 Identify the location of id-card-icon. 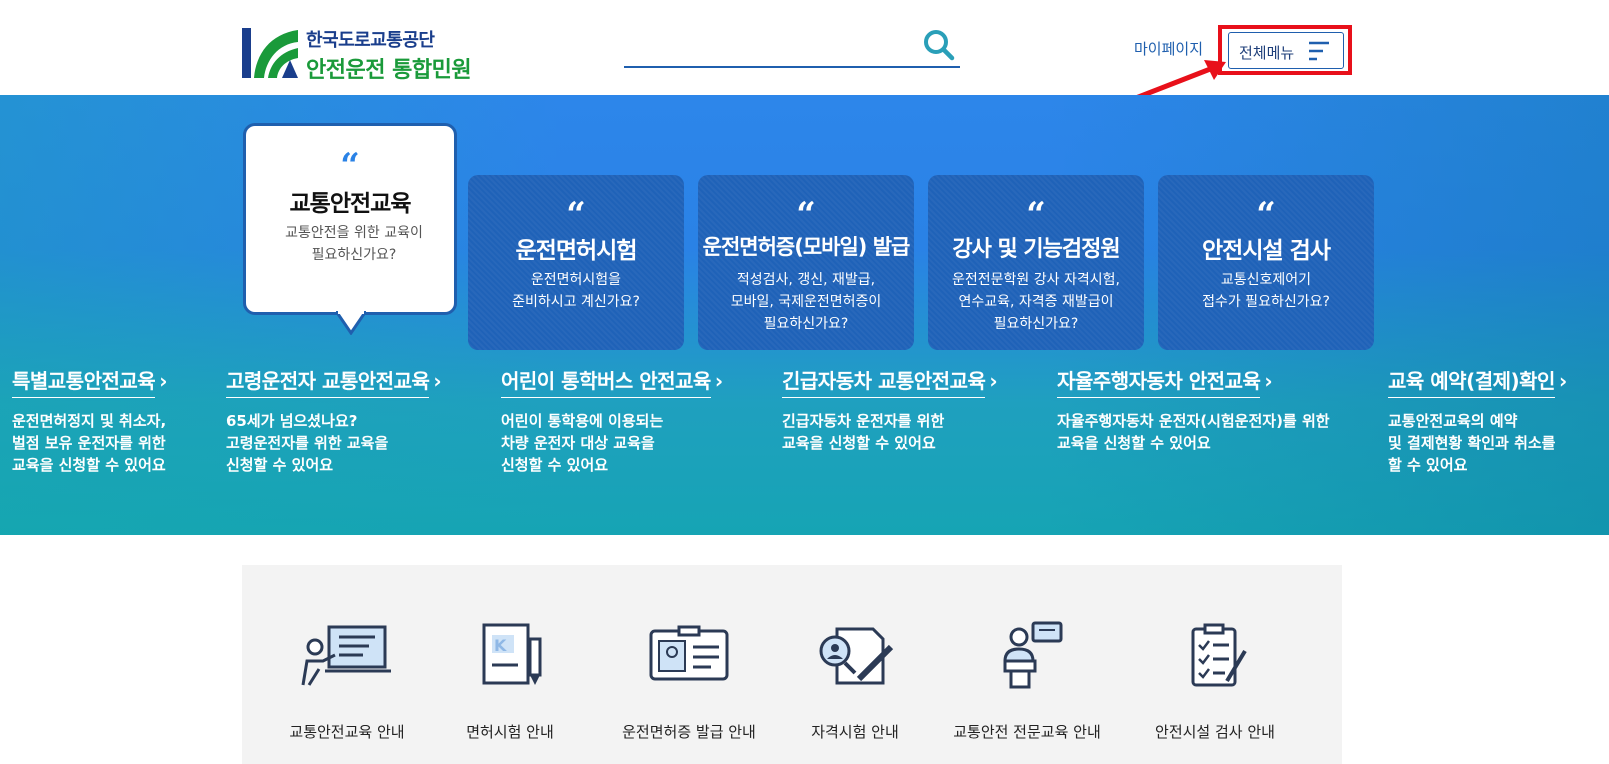
(689, 653).